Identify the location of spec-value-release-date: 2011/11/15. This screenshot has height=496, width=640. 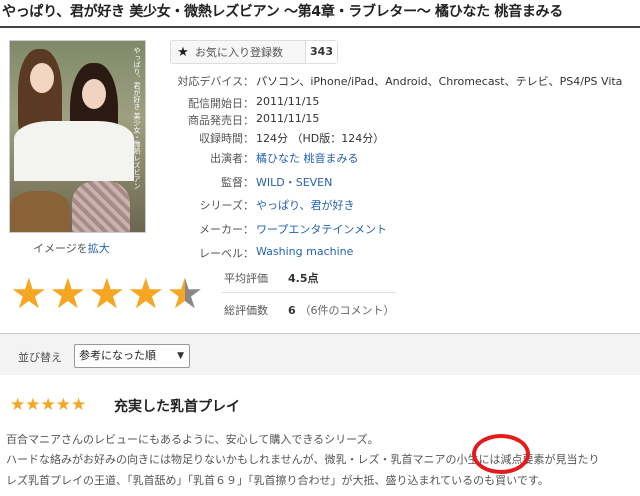
(288, 101).